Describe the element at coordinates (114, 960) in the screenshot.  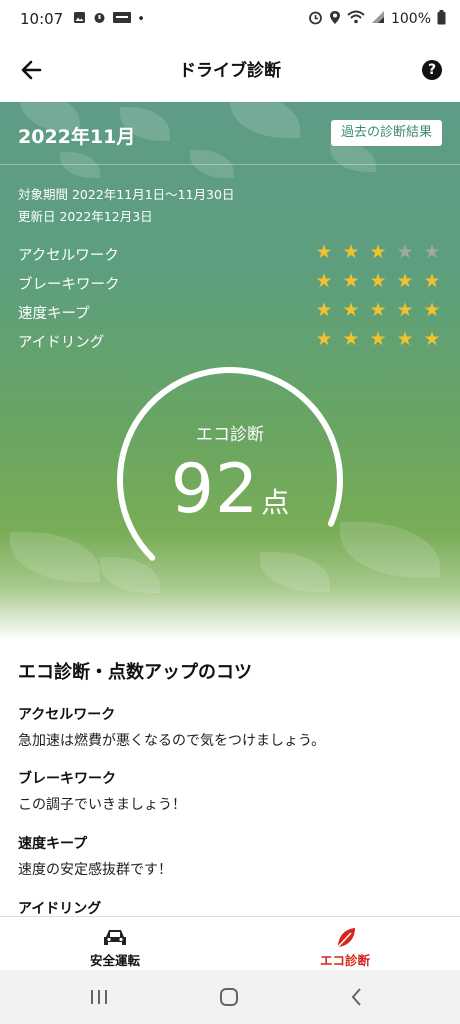
I see `nav-label: 安全運転` at that location.